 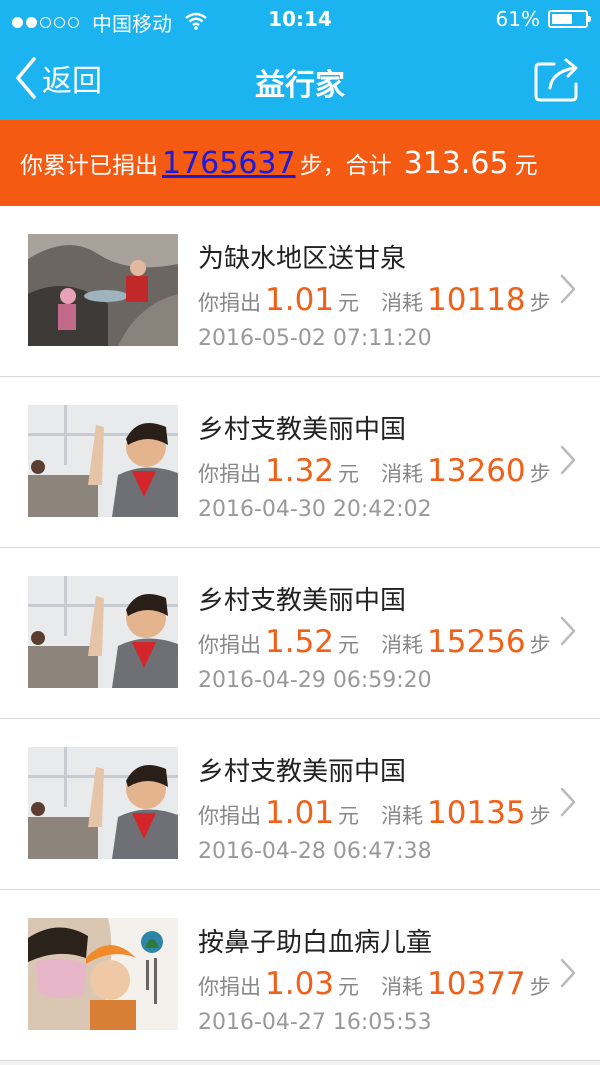 What do you see at coordinates (517, 19) in the screenshot?
I see `battery-percent: 61%` at bounding box center [517, 19].